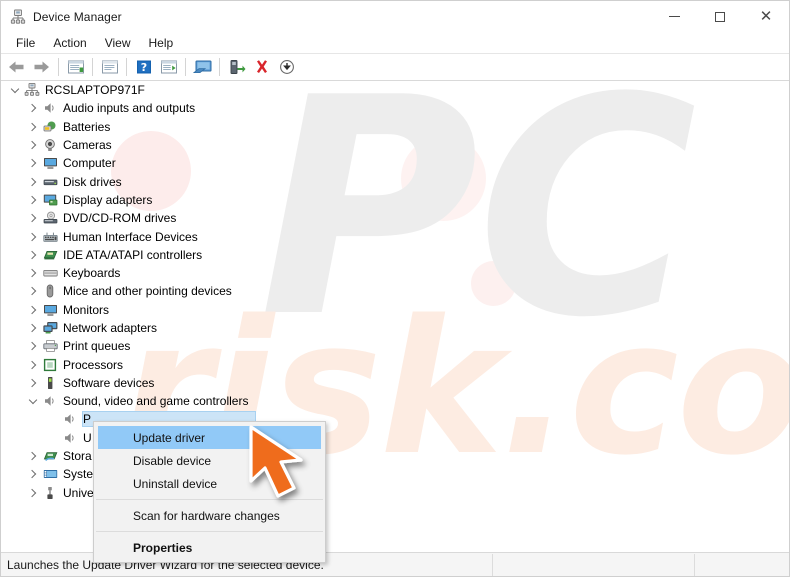  Describe the element at coordinates (395, 43) in the screenshot. I see `menu-bar: File Action View Help` at that location.